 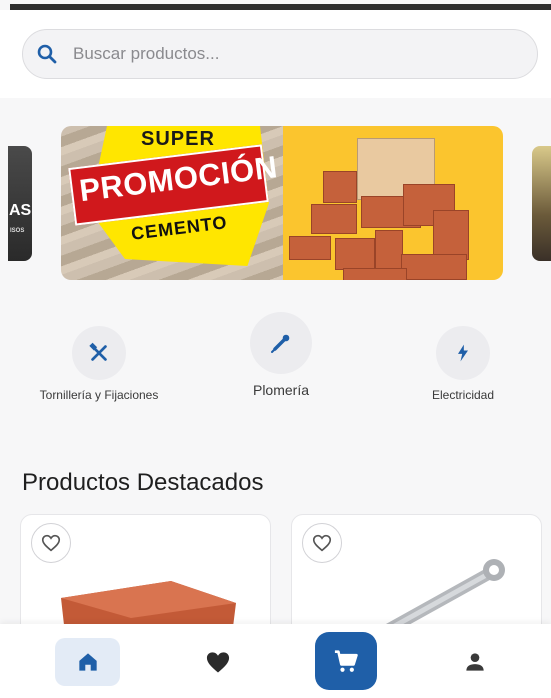 I want to click on nav-cart, so click(x=346, y=661).